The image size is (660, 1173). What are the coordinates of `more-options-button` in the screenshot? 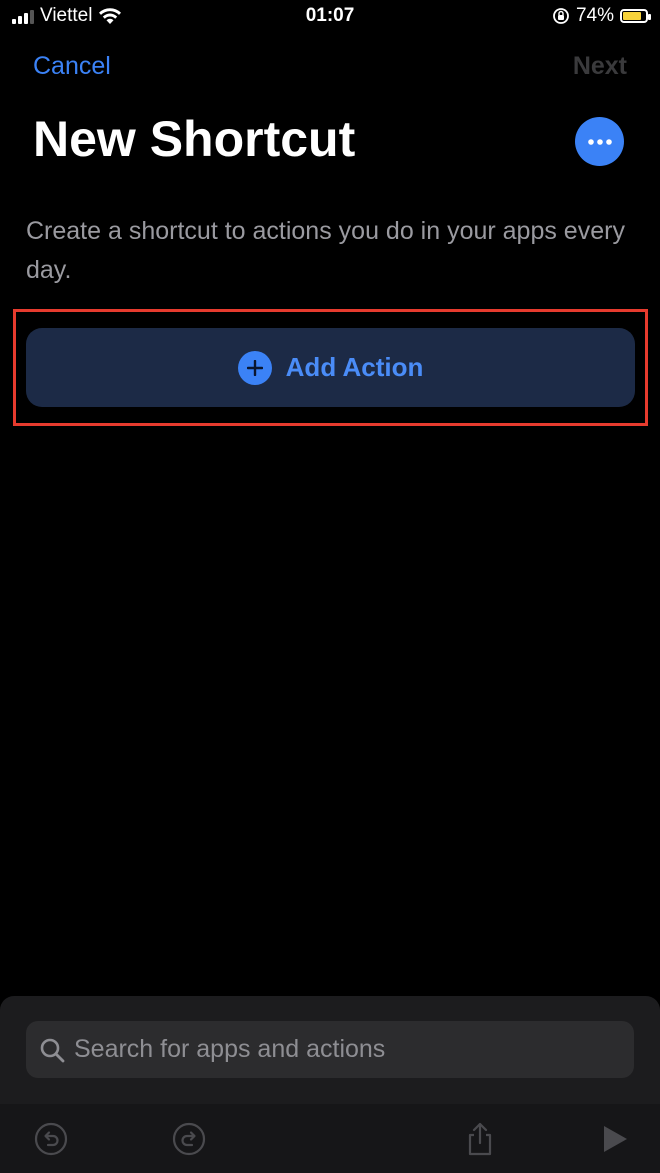 It's located at (599, 141).